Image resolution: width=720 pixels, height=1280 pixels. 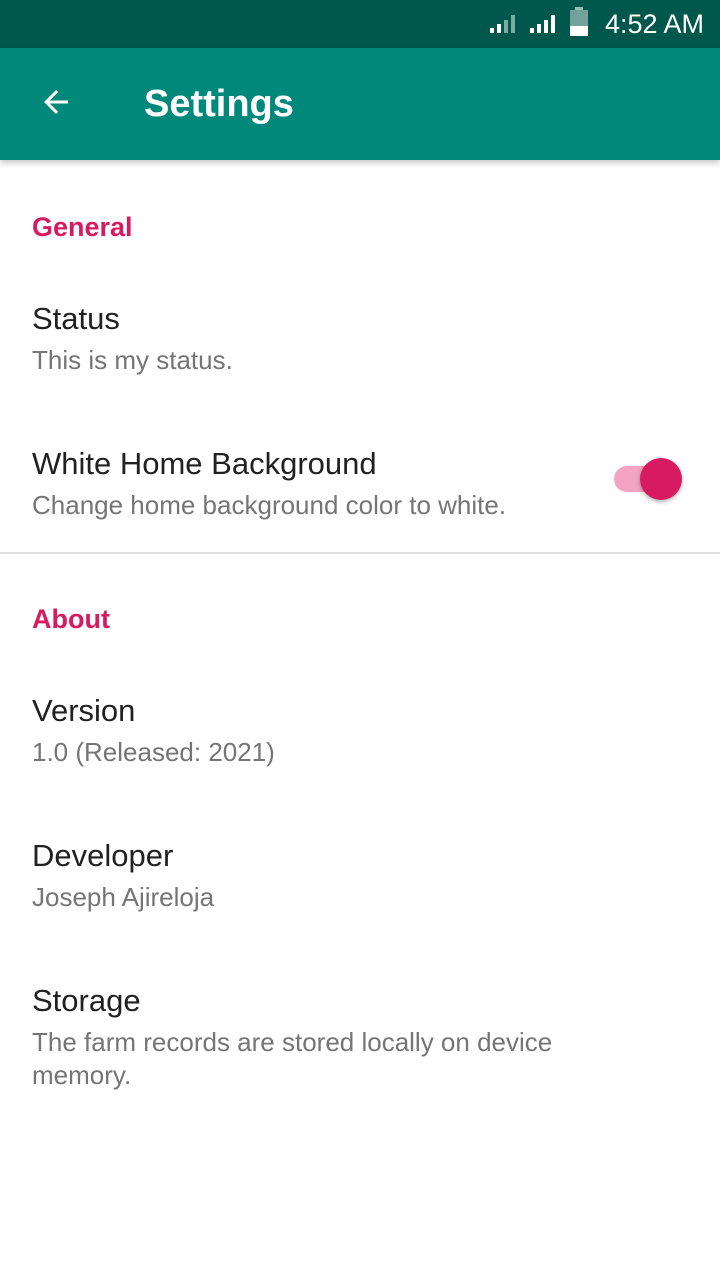 What do you see at coordinates (103, 855) in the screenshot?
I see `pref-developer-title: Developer` at bounding box center [103, 855].